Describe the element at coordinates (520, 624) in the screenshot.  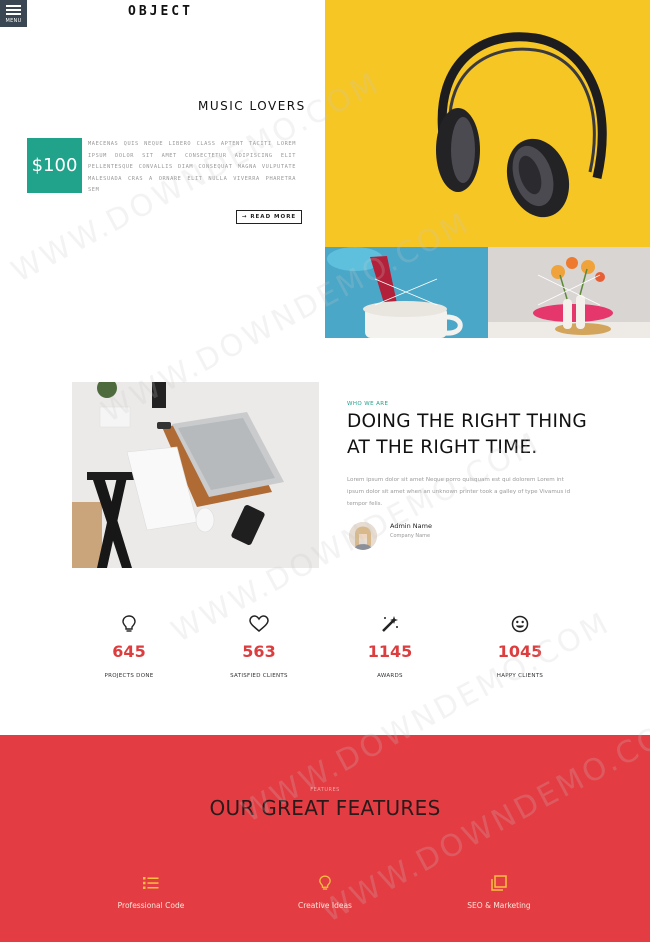
I see `smiley-icon` at that location.